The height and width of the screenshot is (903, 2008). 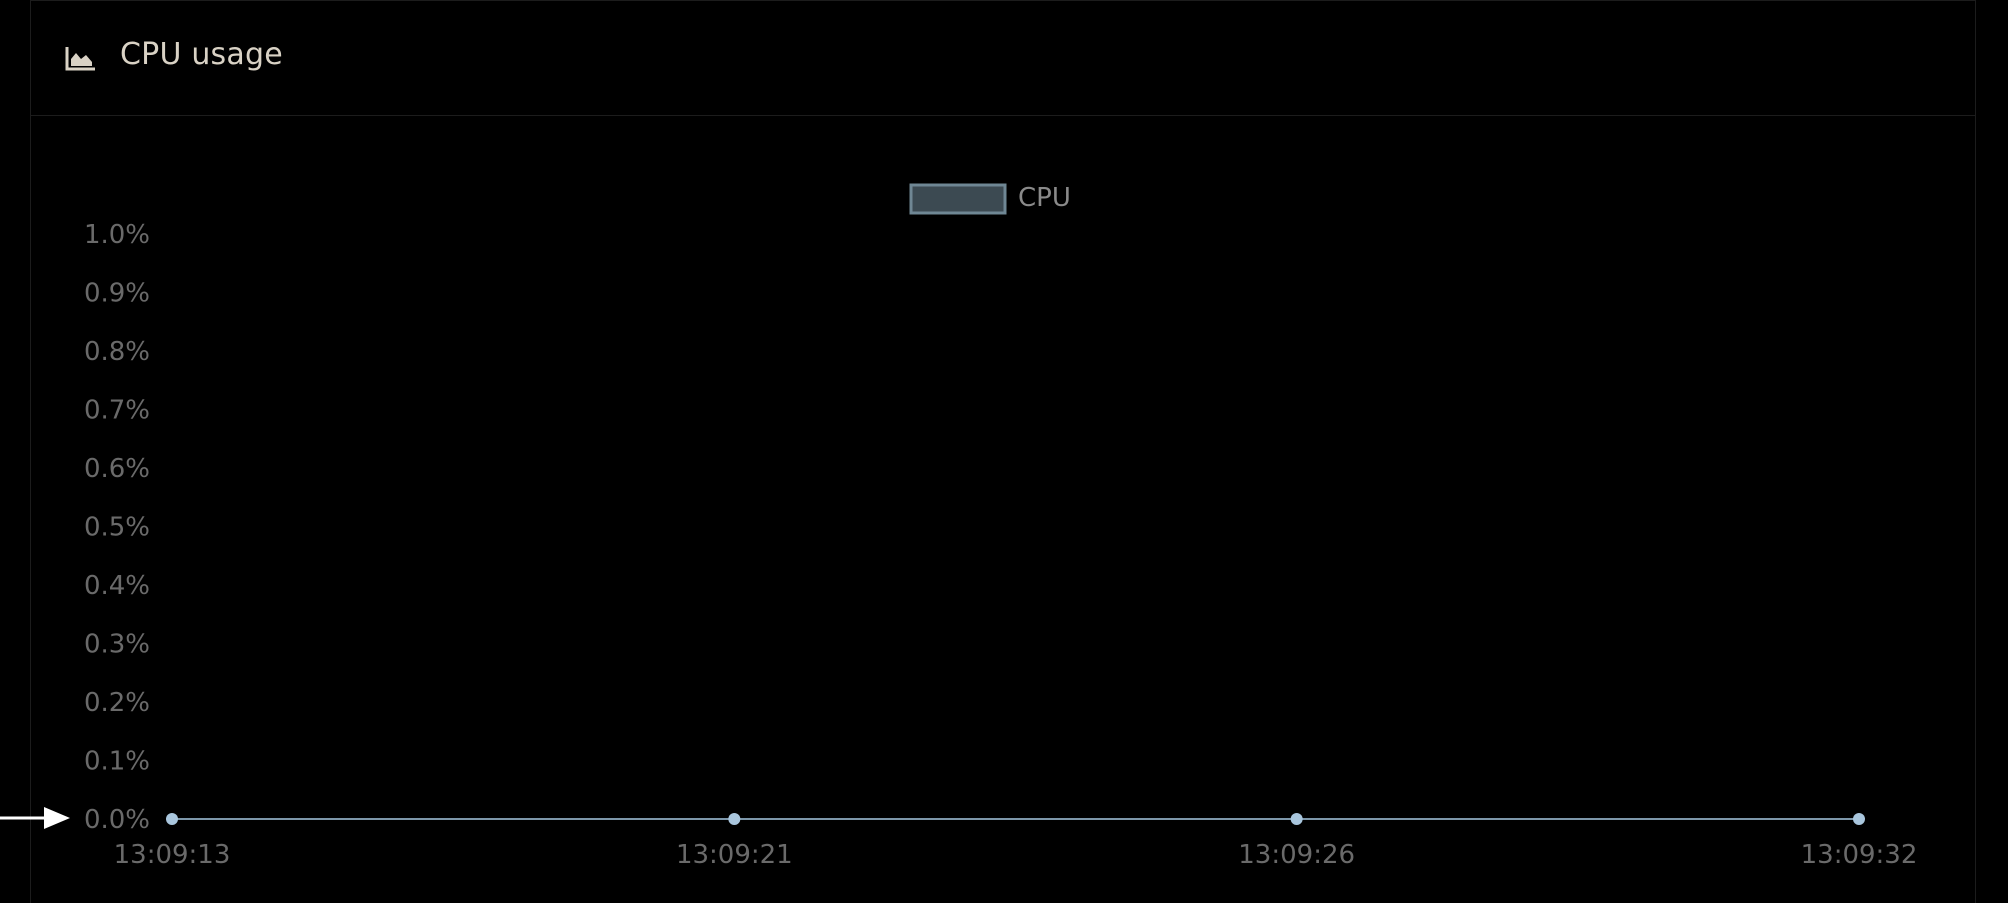 What do you see at coordinates (117, 235) in the screenshot?
I see `y-tick-label: 1.0%` at bounding box center [117, 235].